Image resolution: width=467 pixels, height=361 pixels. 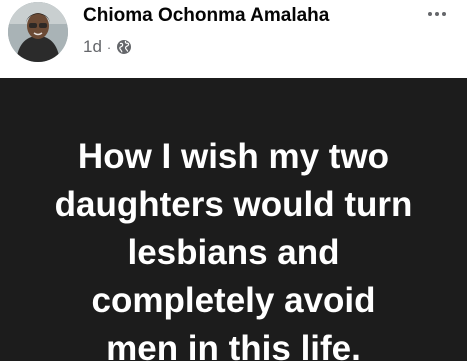 I want to click on globe-icon, so click(x=124, y=47).